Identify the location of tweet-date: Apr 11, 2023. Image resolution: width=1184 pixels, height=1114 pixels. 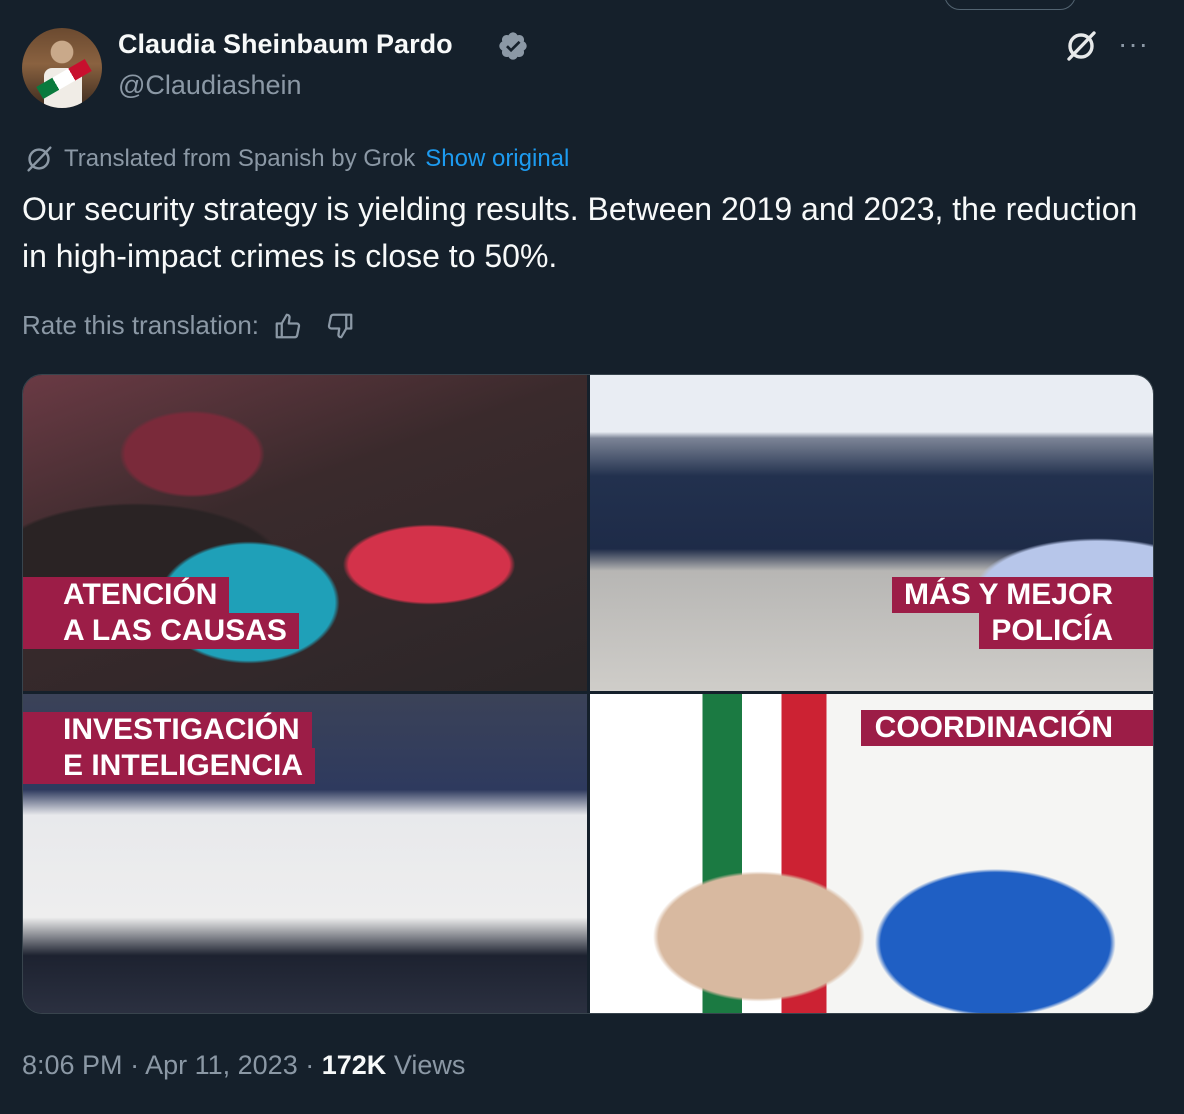
(221, 1065).